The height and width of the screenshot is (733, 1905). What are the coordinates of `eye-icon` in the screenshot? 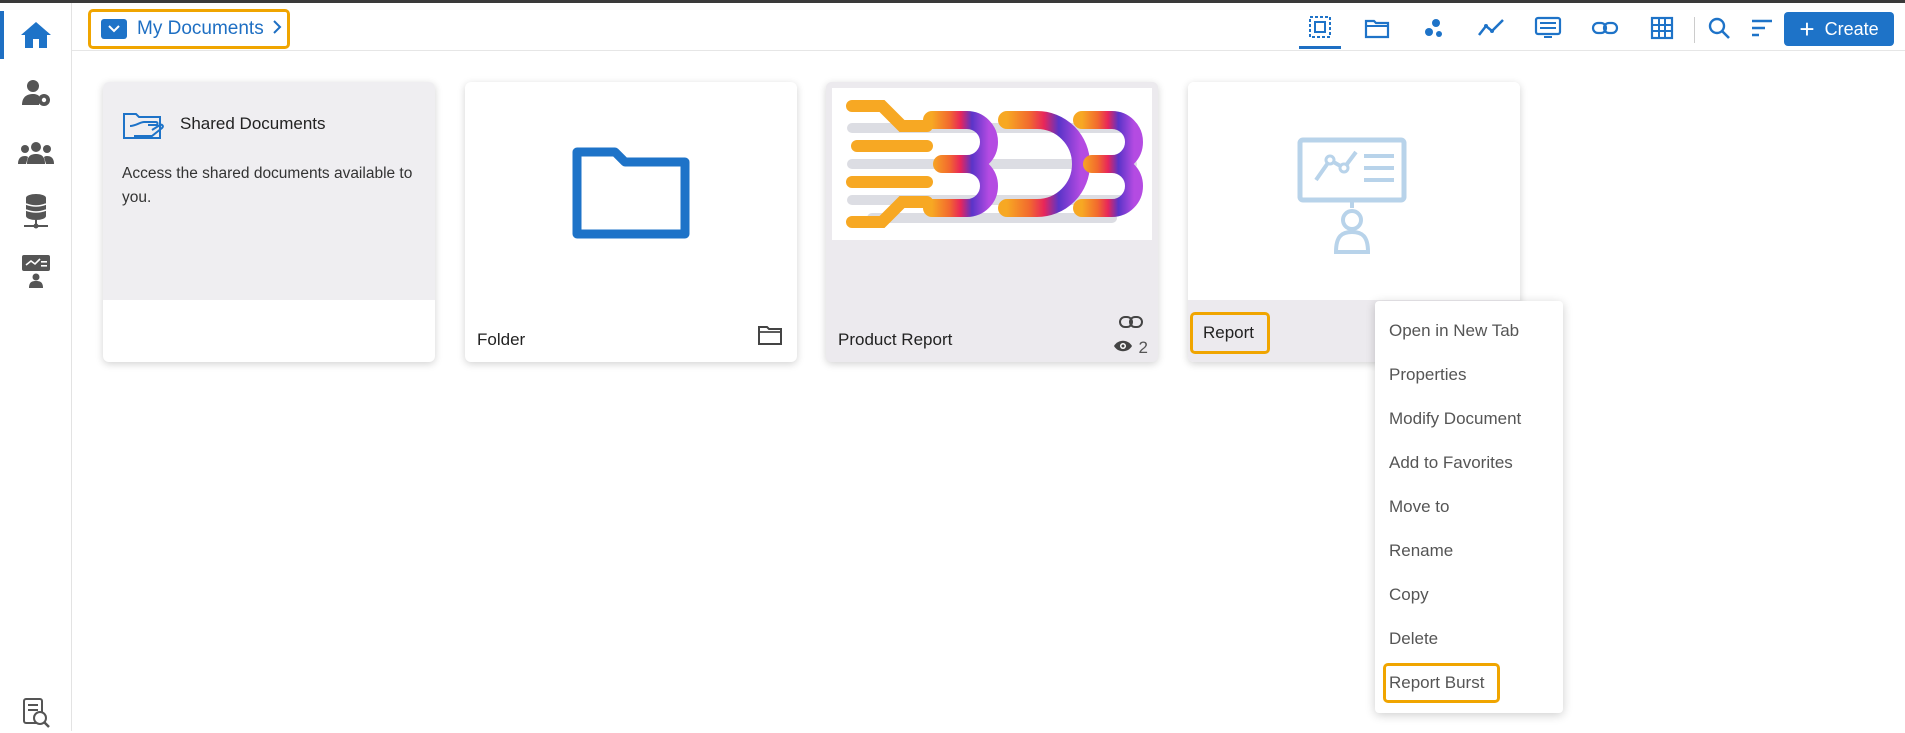 It's located at (1123, 348).